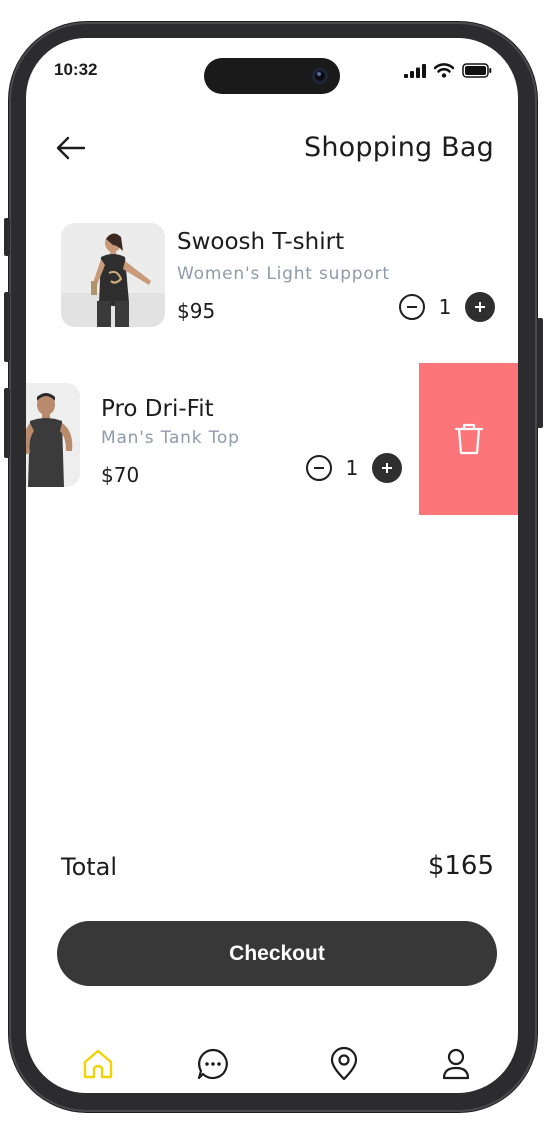 The height and width of the screenshot is (1140, 553). What do you see at coordinates (460, 866) in the screenshot?
I see `total-value: $165` at bounding box center [460, 866].